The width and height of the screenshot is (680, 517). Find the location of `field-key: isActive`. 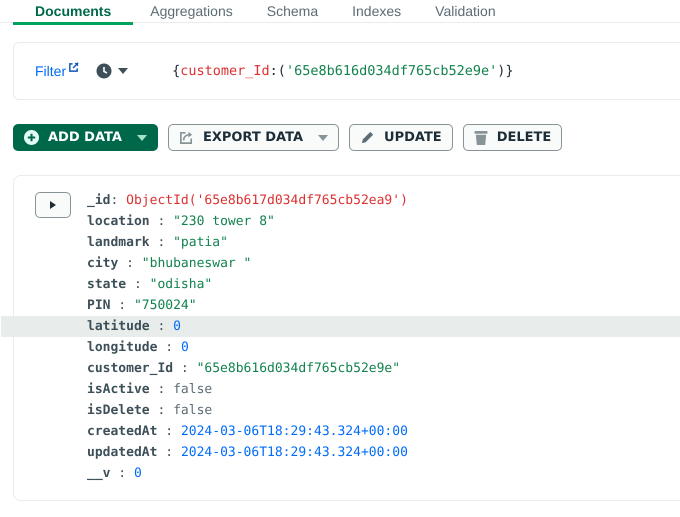

field-key: isActive is located at coordinates (118, 389).